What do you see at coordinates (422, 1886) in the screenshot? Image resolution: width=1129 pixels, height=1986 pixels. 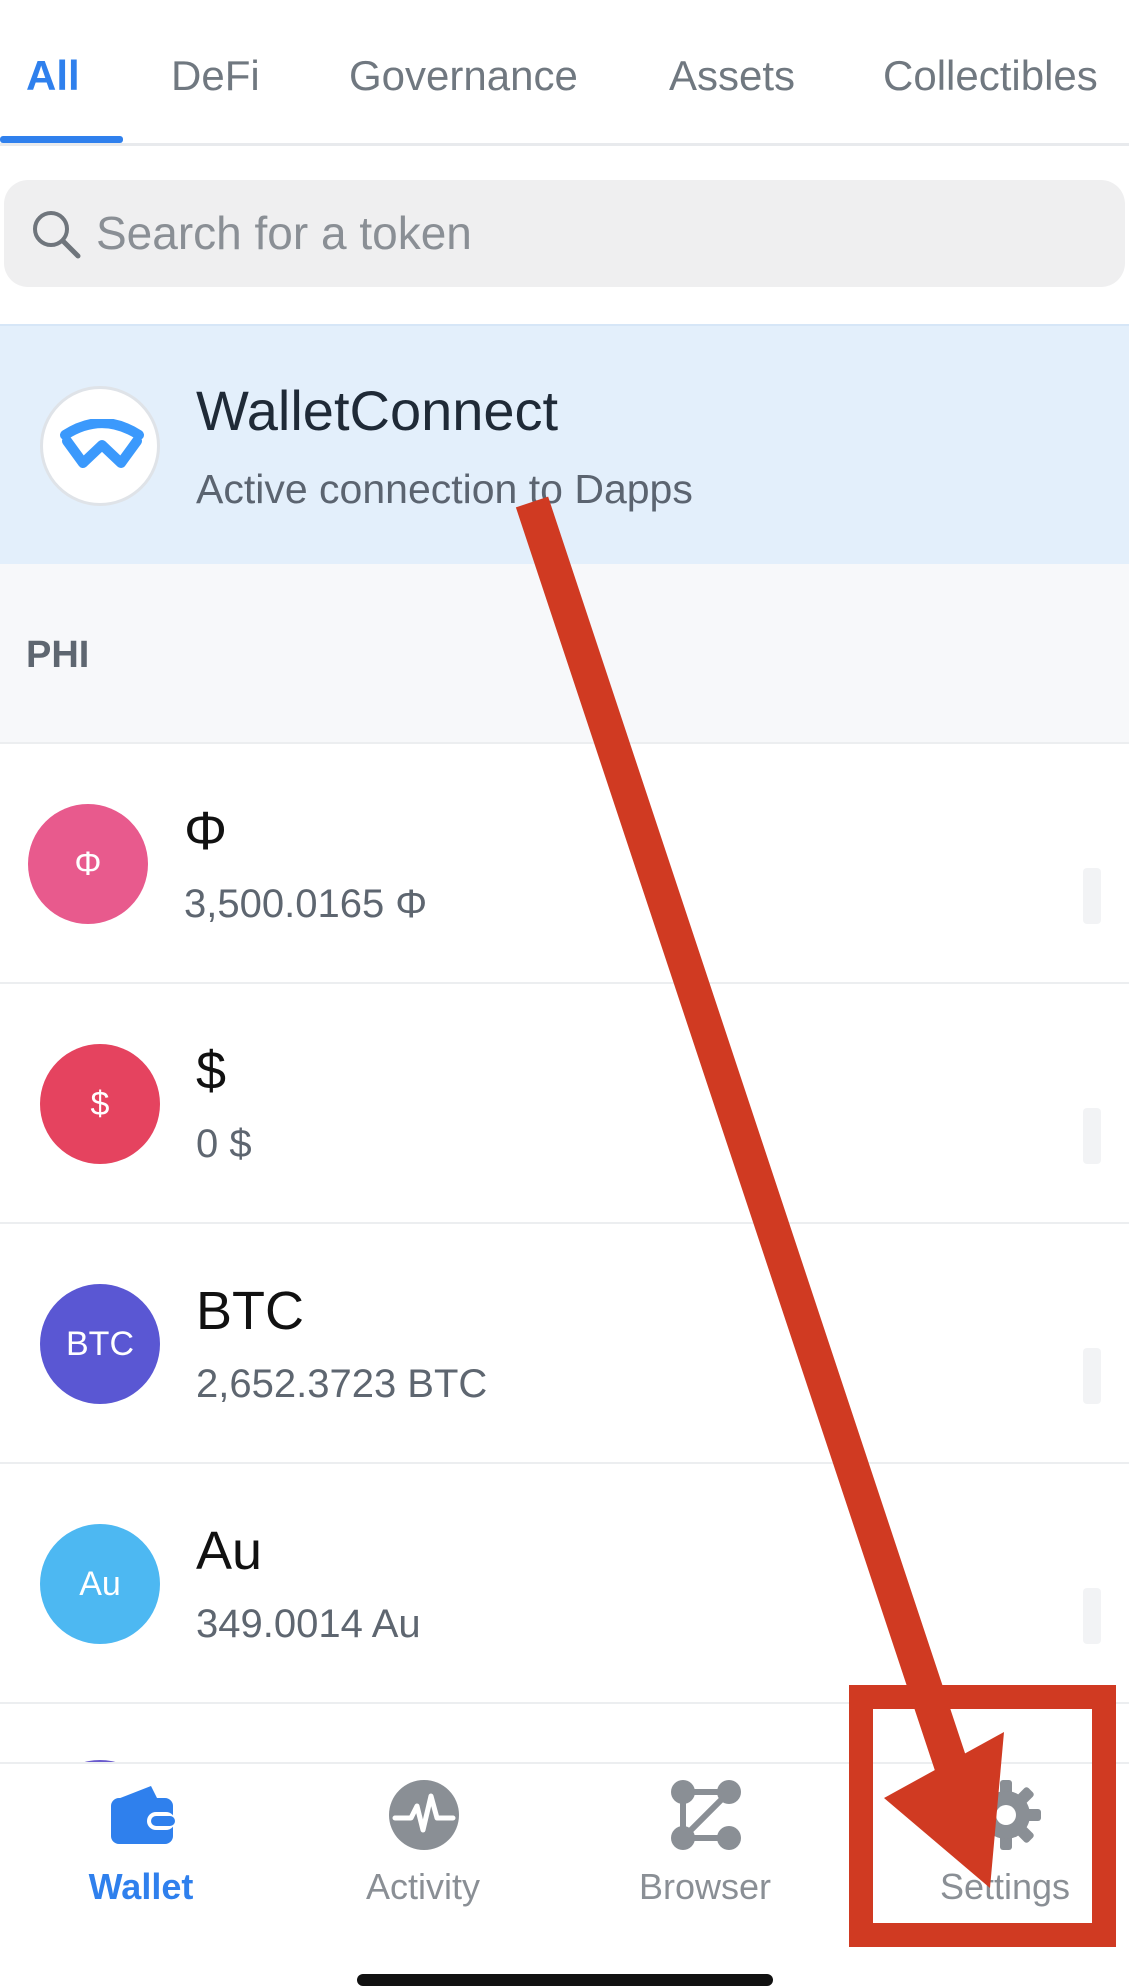 I see `nav-label: Activity` at bounding box center [422, 1886].